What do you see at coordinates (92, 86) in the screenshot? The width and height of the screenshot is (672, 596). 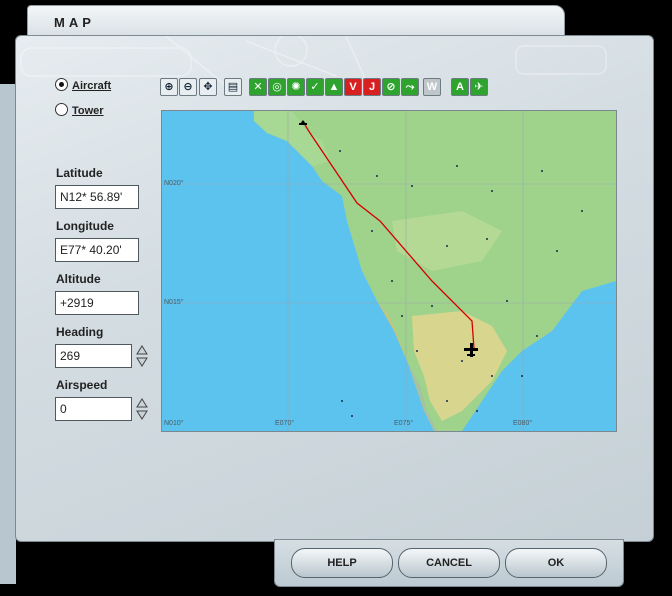 I see `radio-aircraft-label: Aircraft` at bounding box center [92, 86].